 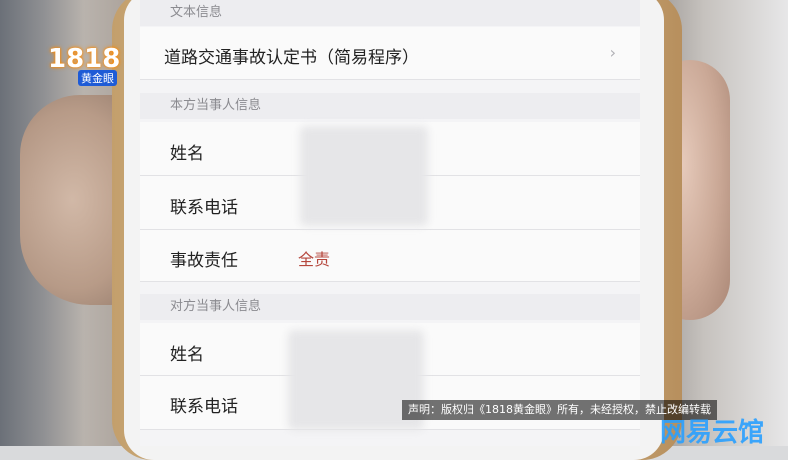 What do you see at coordinates (612, 52) in the screenshot?
I see `chevron-right-icon: ›` at bounding box center [612, 52].